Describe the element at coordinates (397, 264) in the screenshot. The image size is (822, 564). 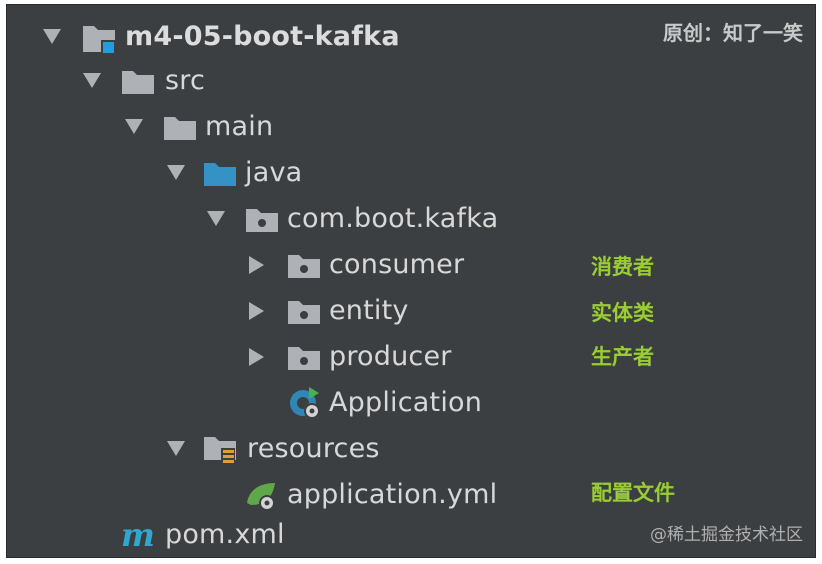
I see `consumer-label: consumer` at that location.